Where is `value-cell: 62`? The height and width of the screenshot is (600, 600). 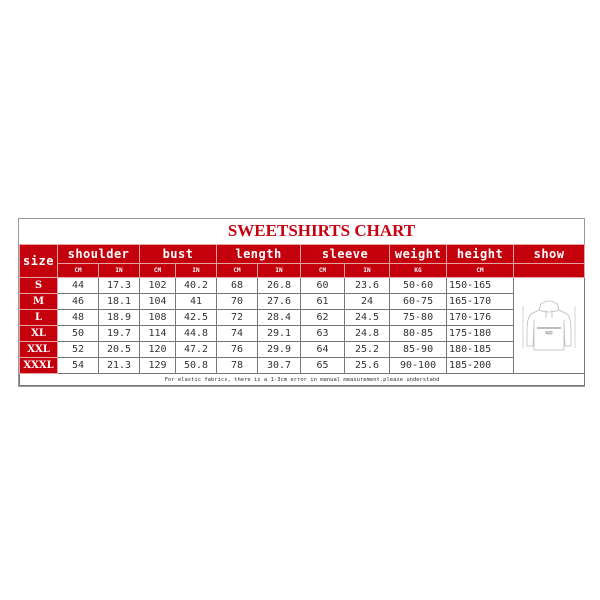 value-cell: 62 is located at coordinates (323, 317).